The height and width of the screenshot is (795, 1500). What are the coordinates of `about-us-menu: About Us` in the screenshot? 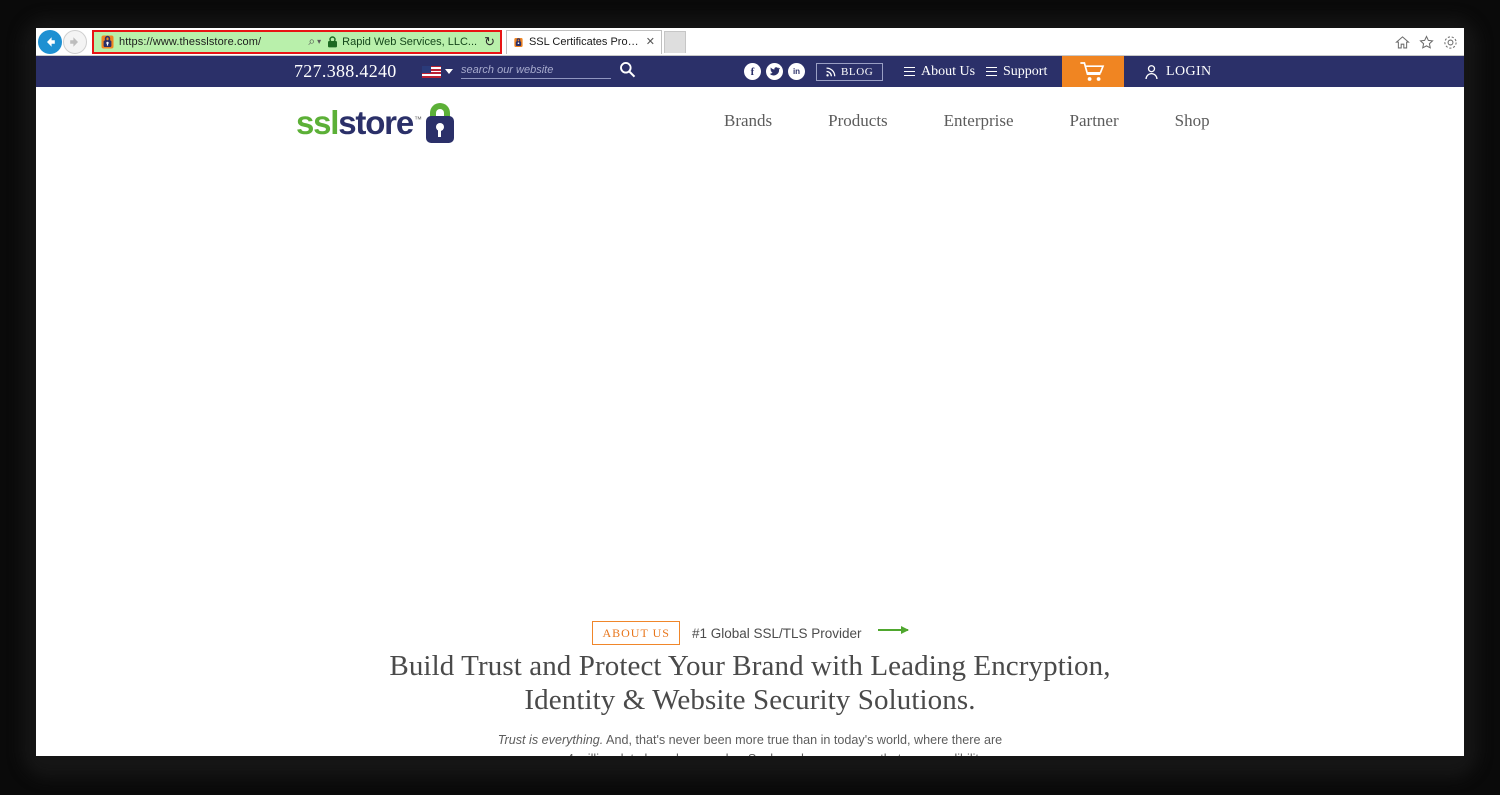 It's located at (939, 72).